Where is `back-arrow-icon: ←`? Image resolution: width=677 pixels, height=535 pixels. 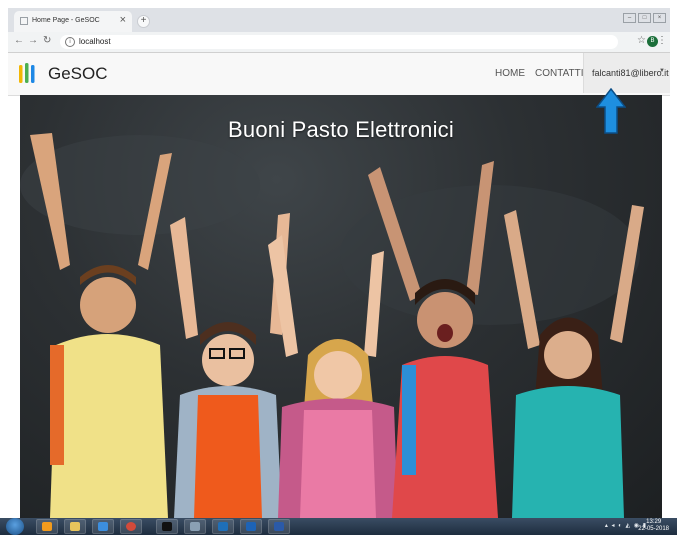
back-arrow-icon: ← is located at coordinates (19, 40).